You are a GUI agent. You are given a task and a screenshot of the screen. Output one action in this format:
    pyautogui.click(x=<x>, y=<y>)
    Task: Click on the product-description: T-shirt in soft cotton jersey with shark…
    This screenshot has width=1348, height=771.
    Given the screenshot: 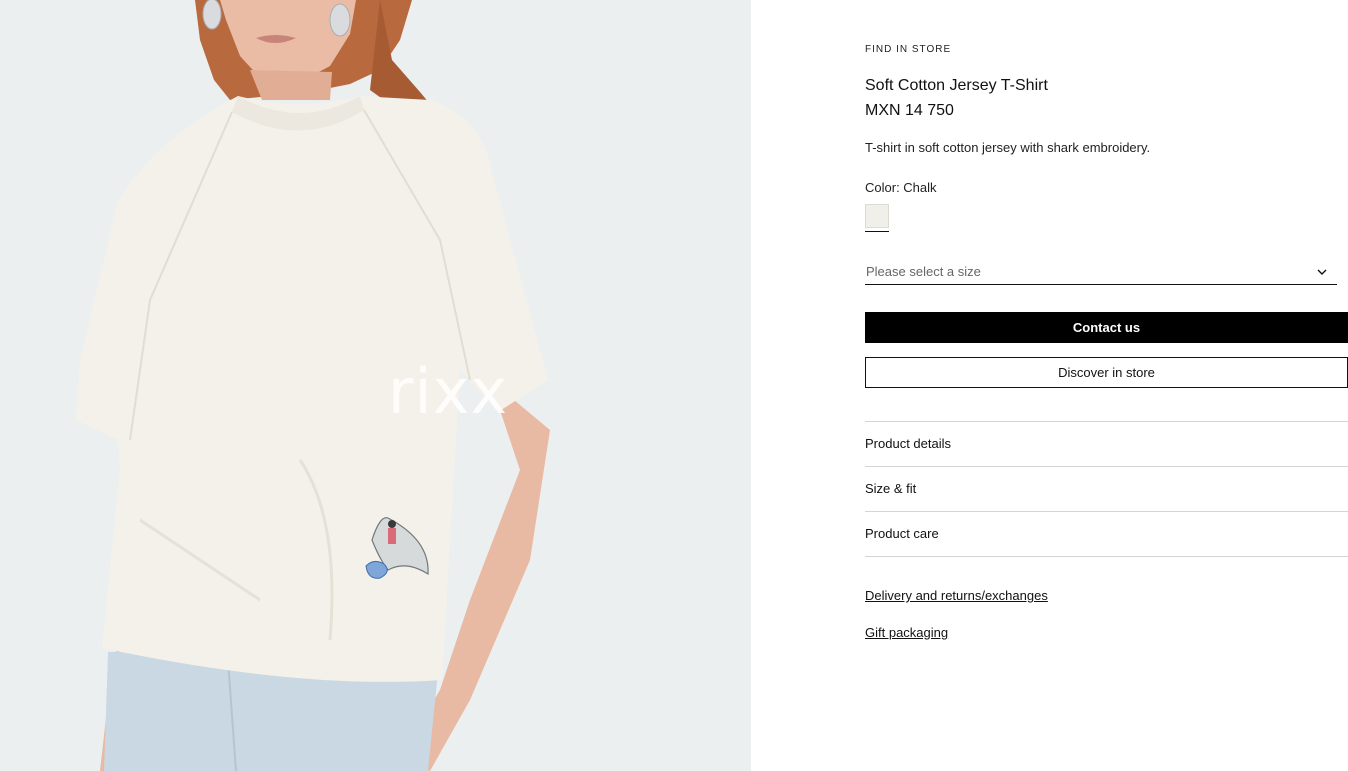 What is the action you would take?
    pyautogui.click(x=1008, y=147)
    